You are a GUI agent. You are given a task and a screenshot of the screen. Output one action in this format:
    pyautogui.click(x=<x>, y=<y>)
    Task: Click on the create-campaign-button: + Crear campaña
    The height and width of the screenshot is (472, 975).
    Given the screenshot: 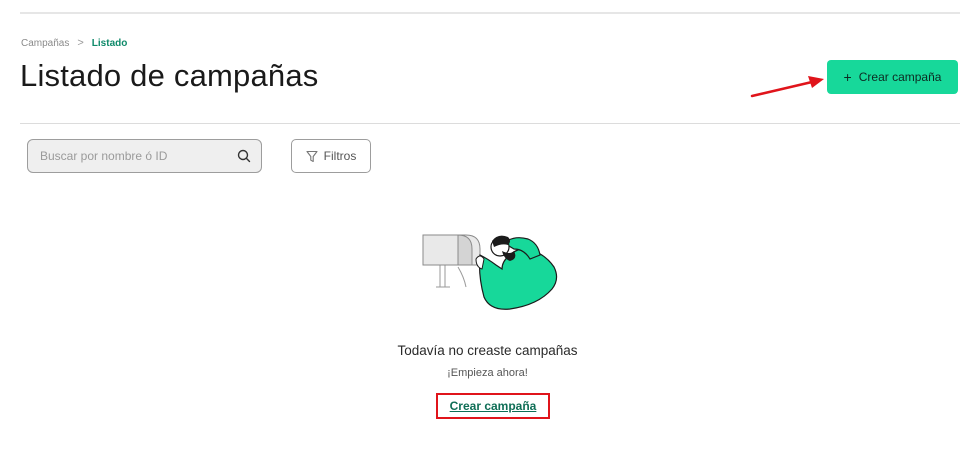 What is the action you would take?
    pyautogui.click(x=892, y=77)
    